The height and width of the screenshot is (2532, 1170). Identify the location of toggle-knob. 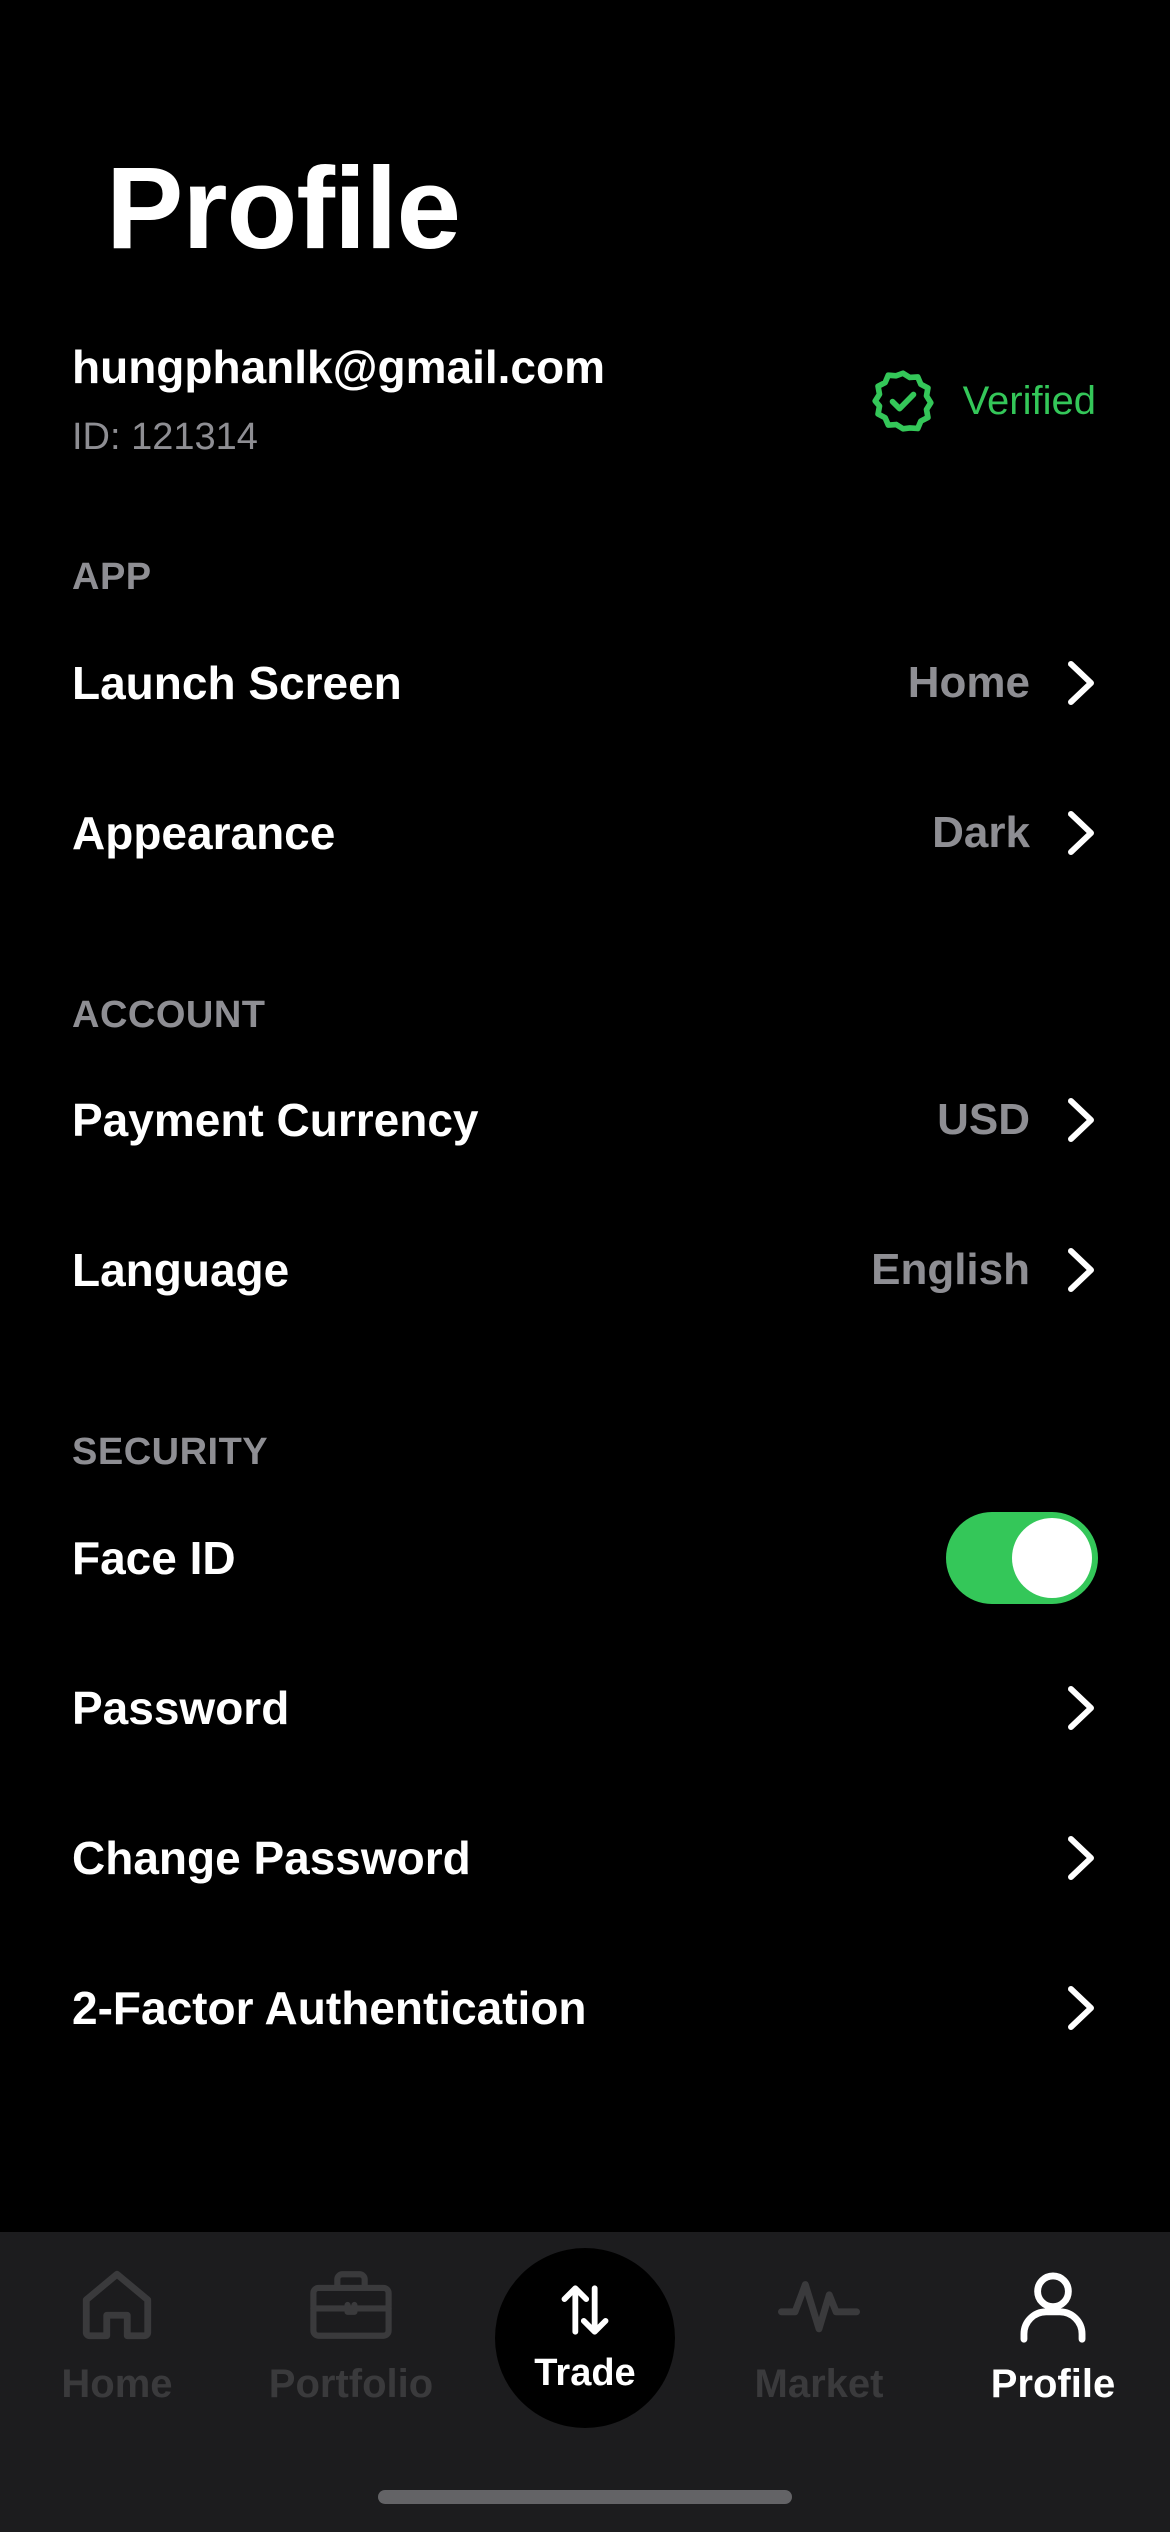
(1052, 1558).